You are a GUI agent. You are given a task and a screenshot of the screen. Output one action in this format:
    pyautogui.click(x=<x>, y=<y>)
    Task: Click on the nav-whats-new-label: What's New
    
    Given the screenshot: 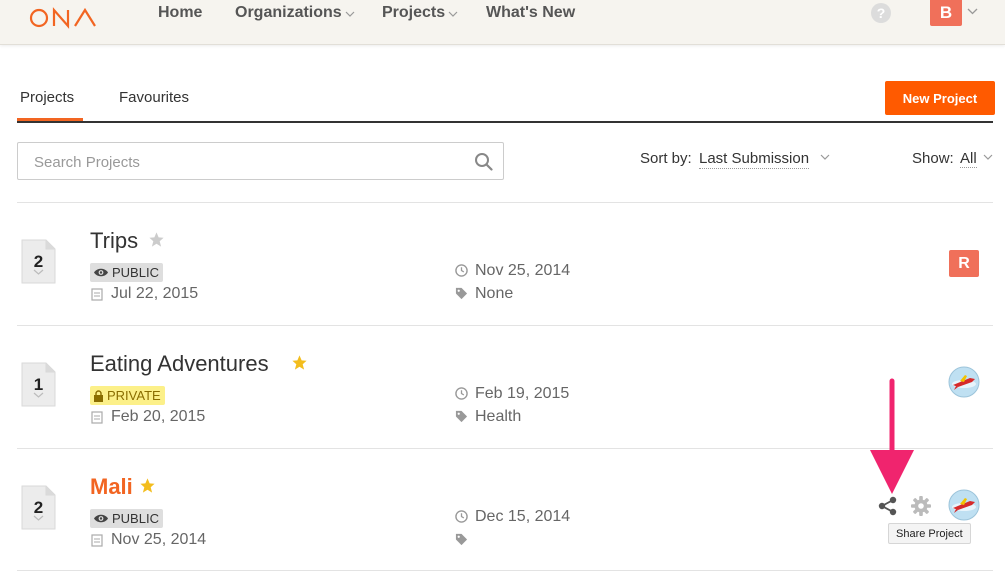 What is the action you would take?
    pyautogui.click(x=531, y=12)
    